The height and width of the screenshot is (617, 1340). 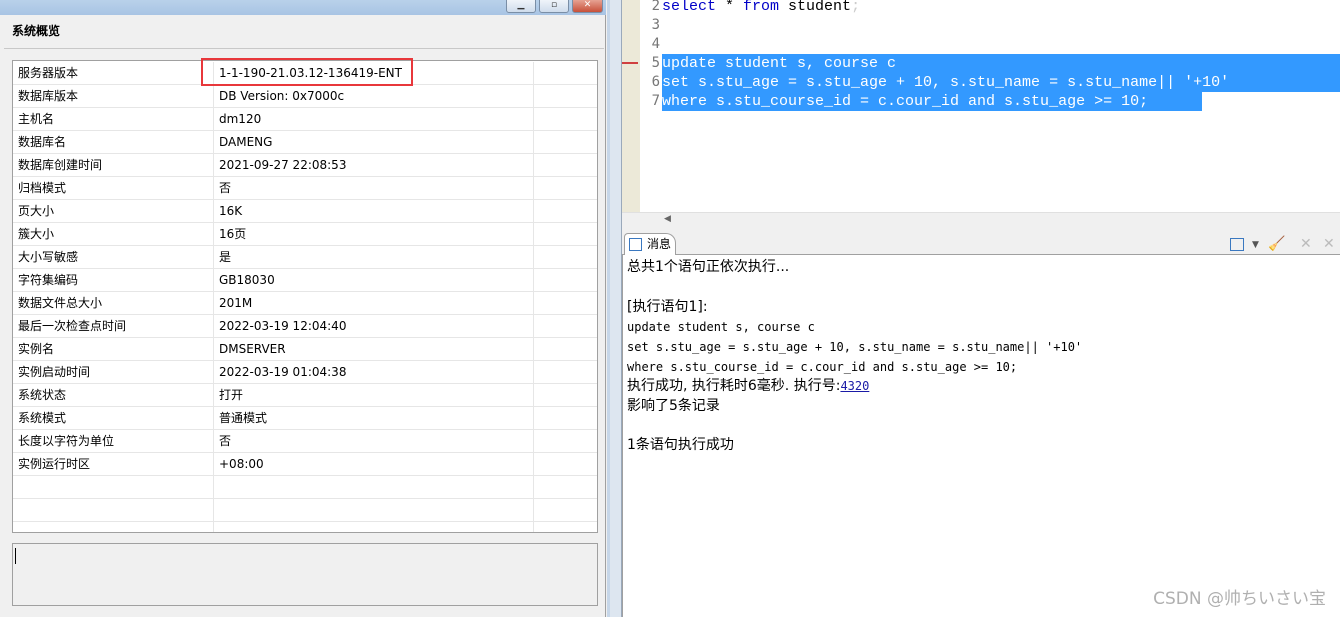 What do you see at coordinates (374, 165) in the screenshot?
I see `row-value: 2021-09-27 22:08:53` at bounding box center [374, 165].